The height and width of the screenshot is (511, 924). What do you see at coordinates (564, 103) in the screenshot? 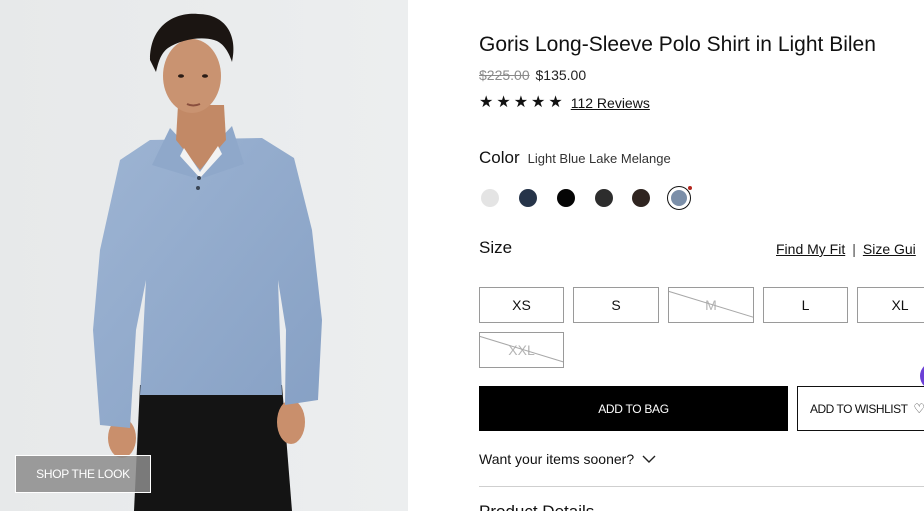
I see `rating-row: ★ ★ ★ ★ ★ 112 Reviews` at bounding box center [564, 103].